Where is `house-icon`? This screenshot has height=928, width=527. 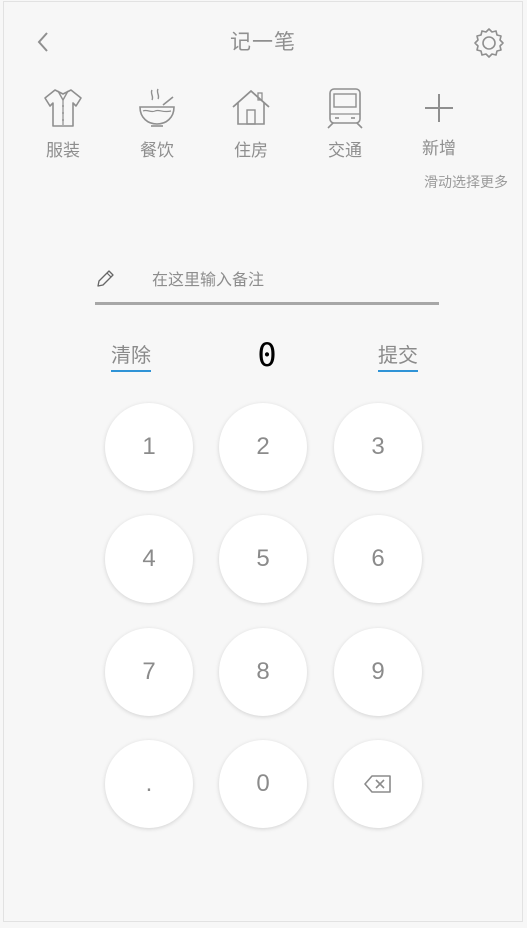 house-icon is located at coordinates (251, 107).